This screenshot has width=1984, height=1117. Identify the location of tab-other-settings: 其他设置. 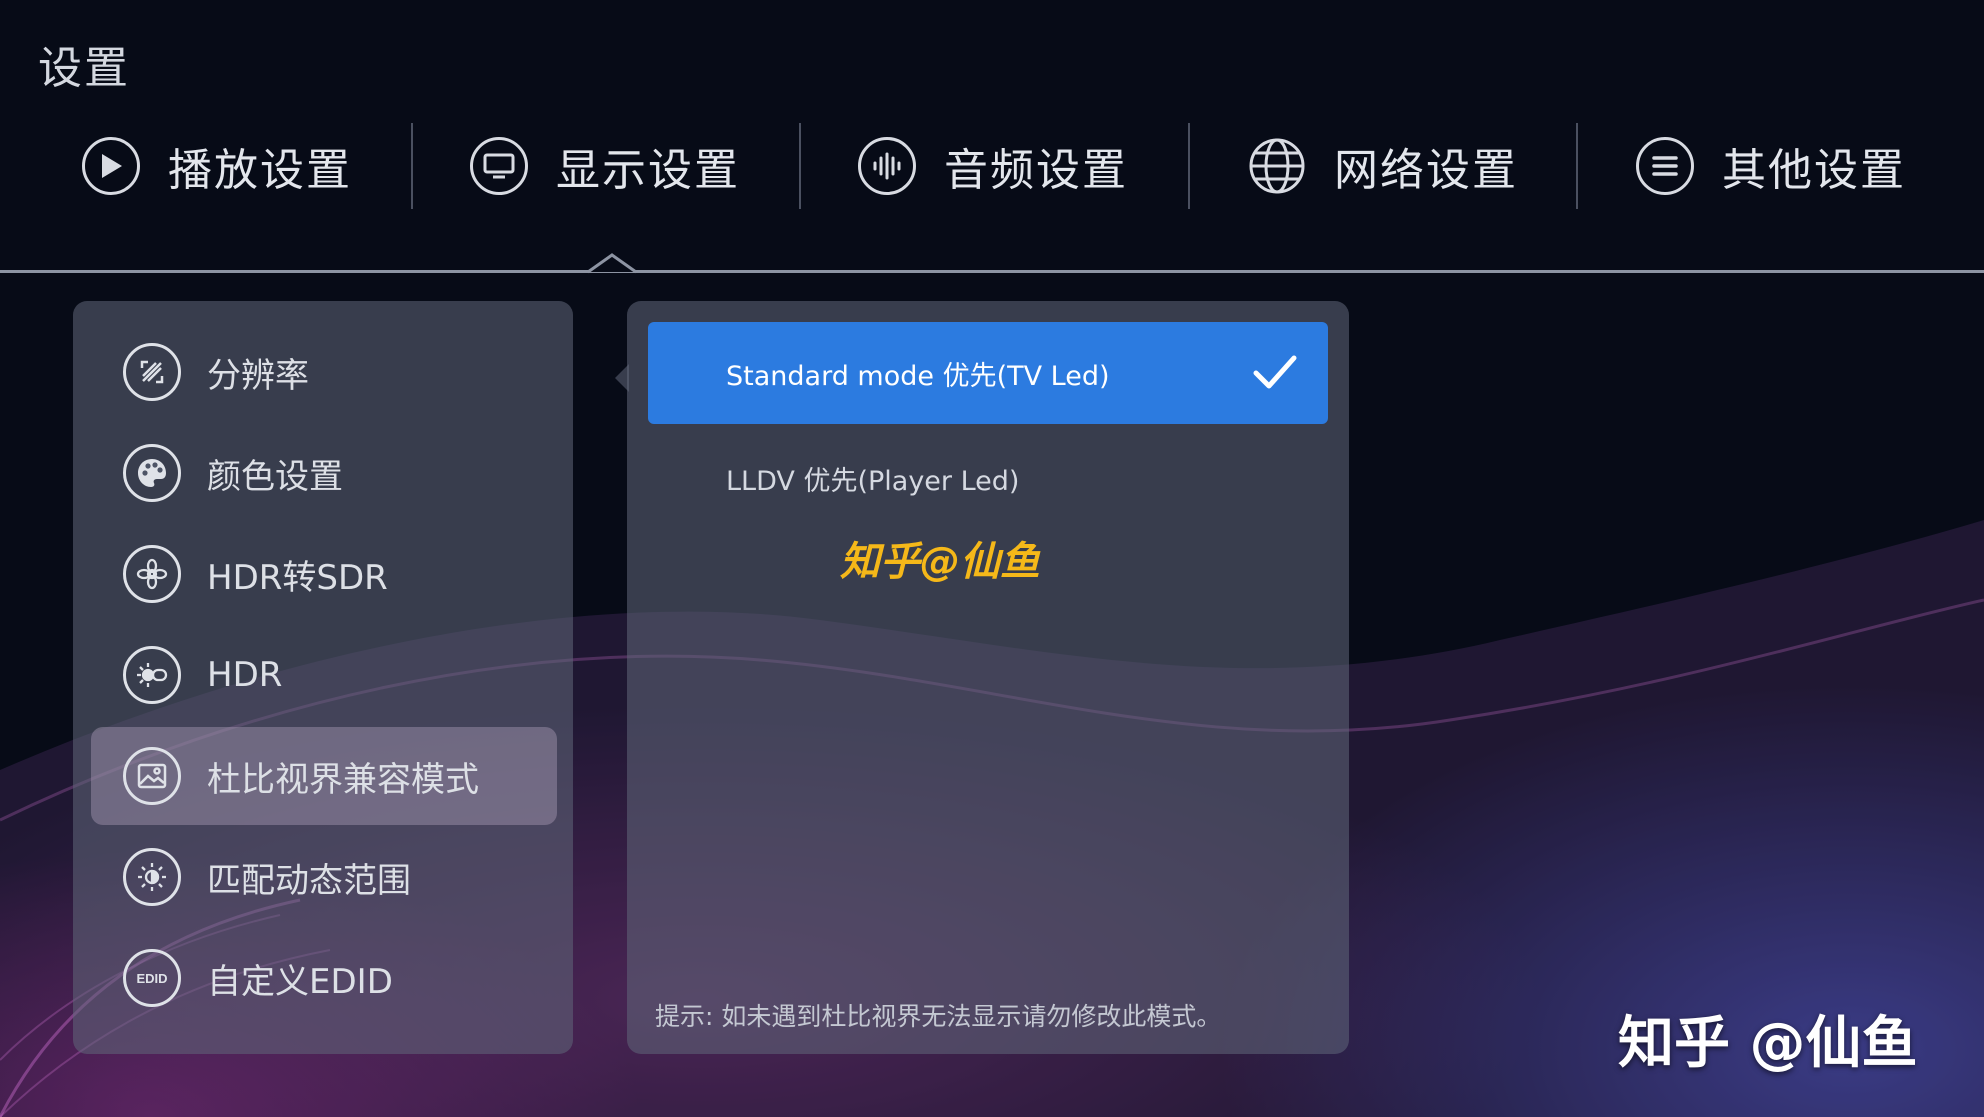
(1771, 166).